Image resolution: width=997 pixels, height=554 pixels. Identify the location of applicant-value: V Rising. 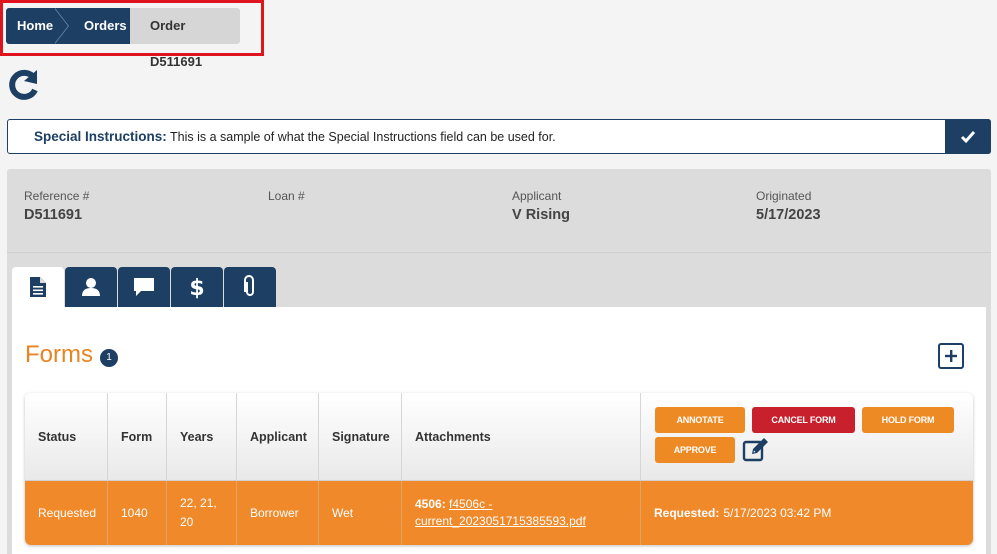
(541, 215).